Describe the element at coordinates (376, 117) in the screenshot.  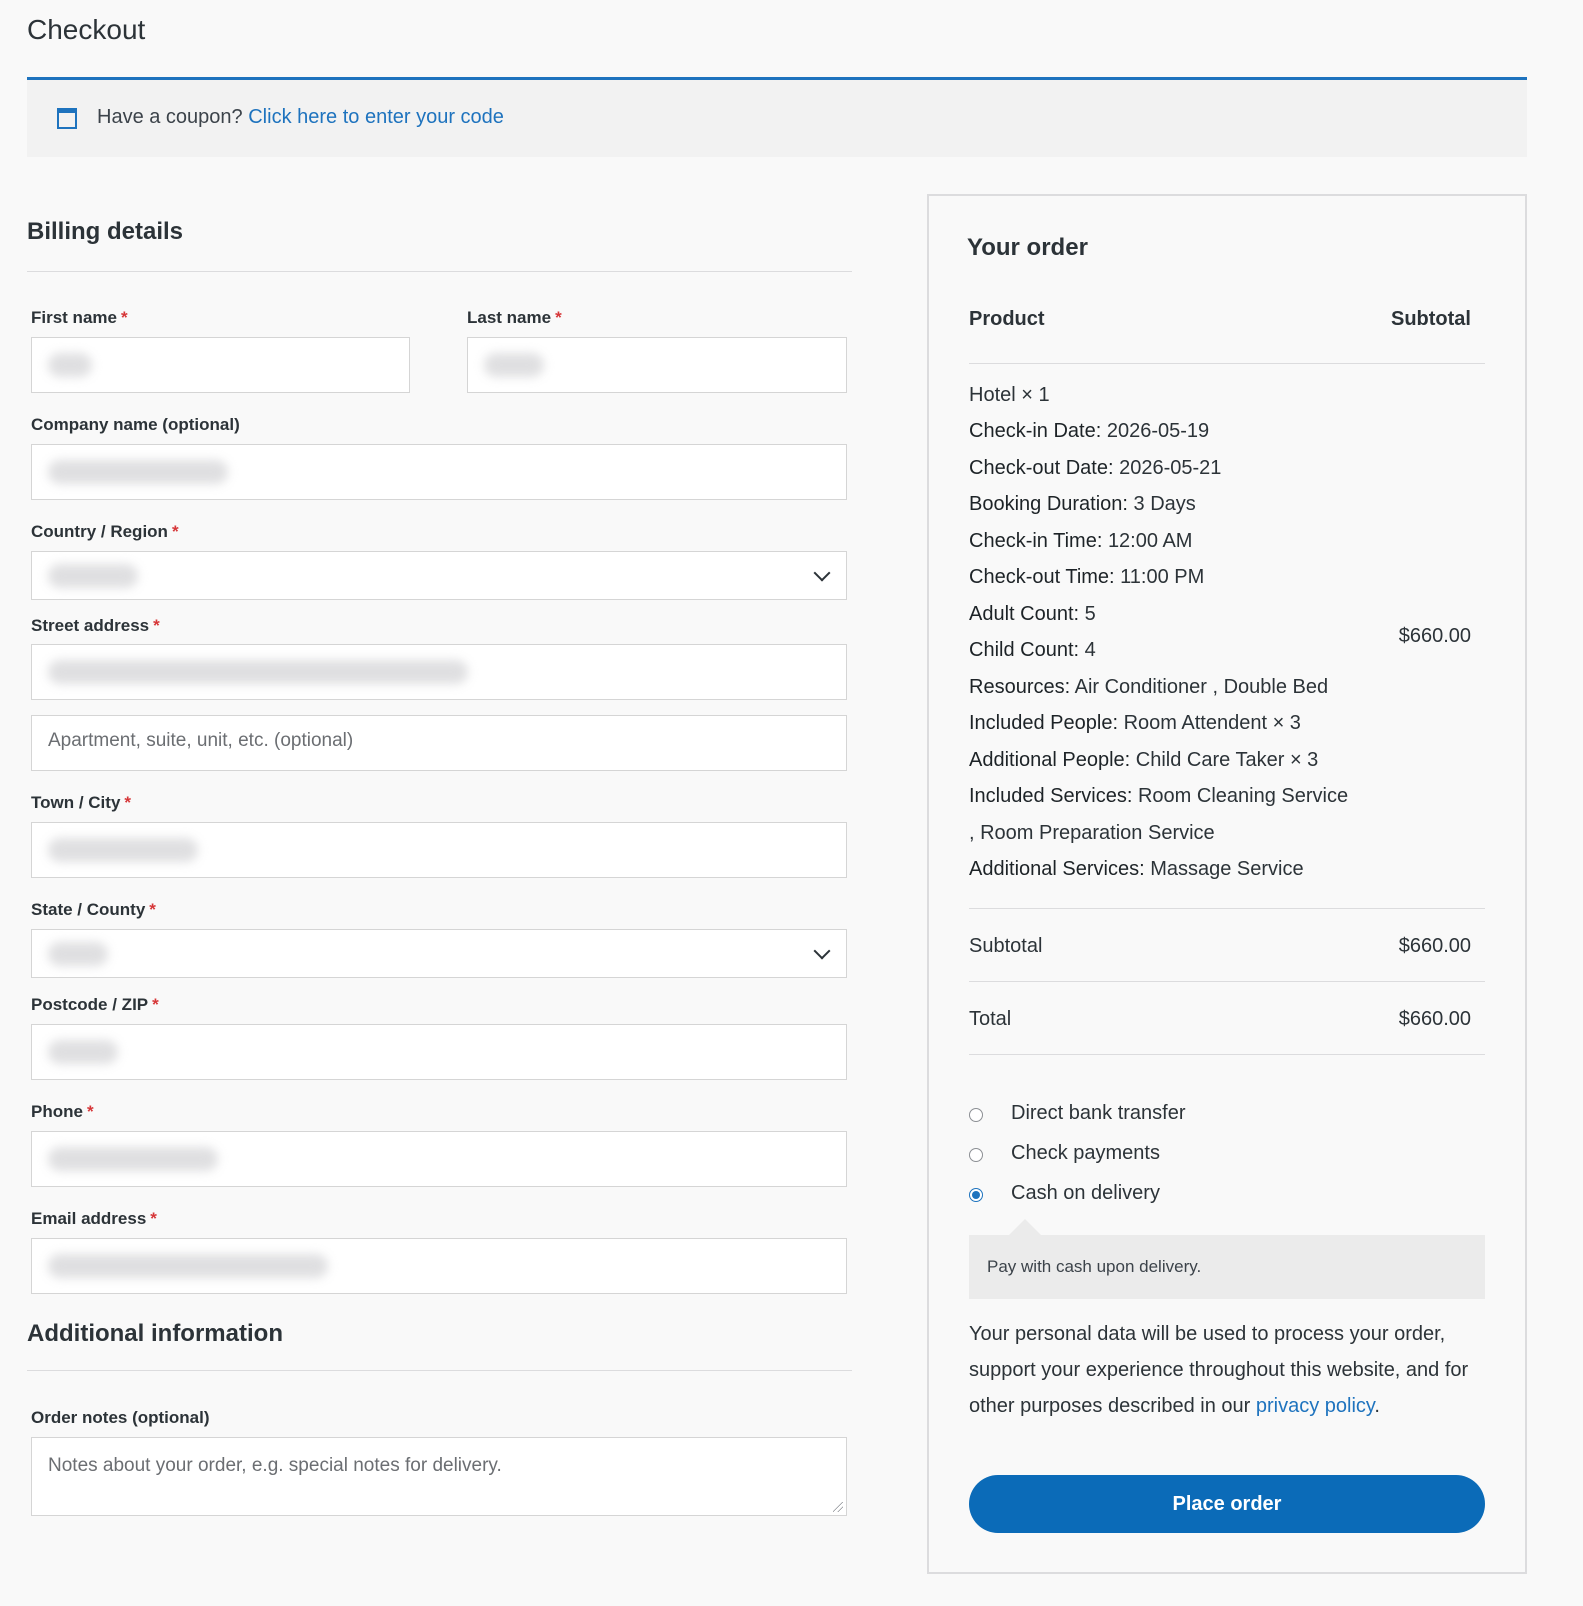
I see `coupon-link: Click here to enter your code` at that location.